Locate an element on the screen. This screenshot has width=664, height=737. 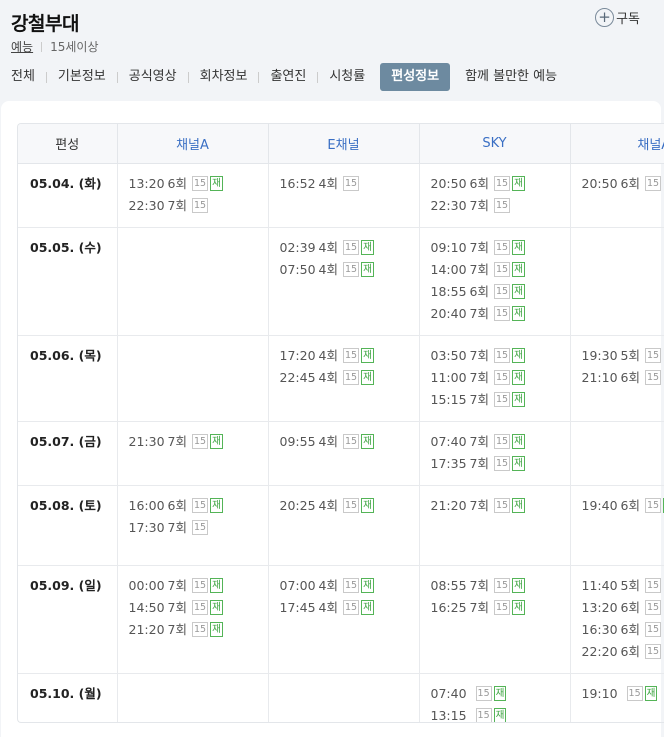
airing-slot: 14:00 7회 15 재 is located at coordinates (500, 270).